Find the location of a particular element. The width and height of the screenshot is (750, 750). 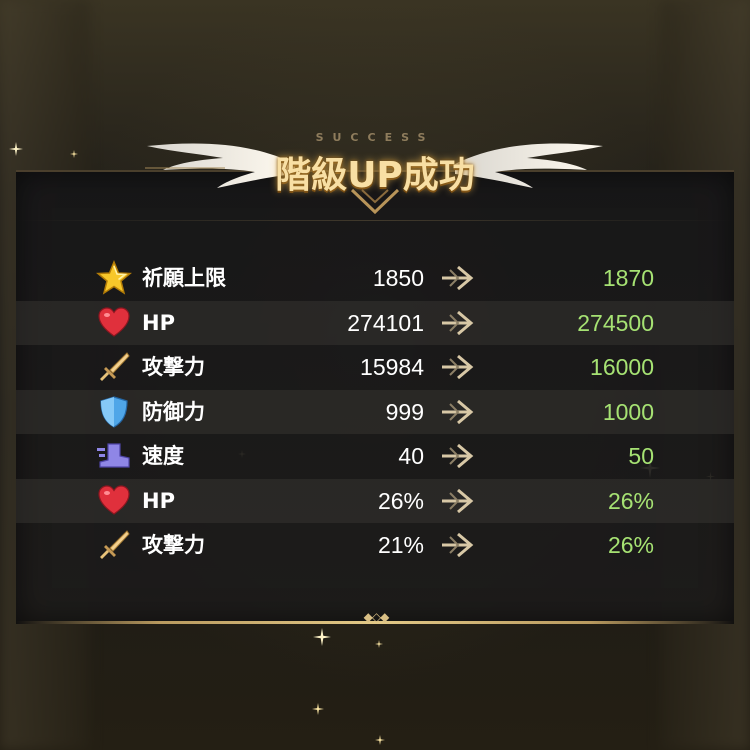

stat-old-value: 40 is located at coordinates (411, 456).